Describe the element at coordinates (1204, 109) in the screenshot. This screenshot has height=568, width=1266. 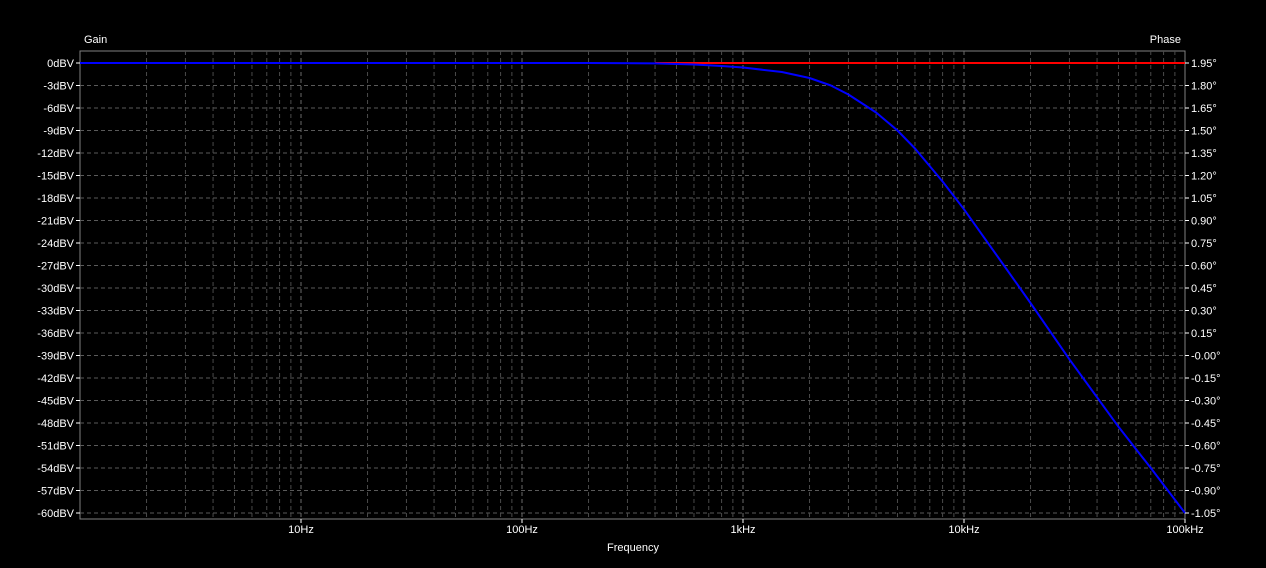
I see `right-tick-label: 1.65°` at that location.